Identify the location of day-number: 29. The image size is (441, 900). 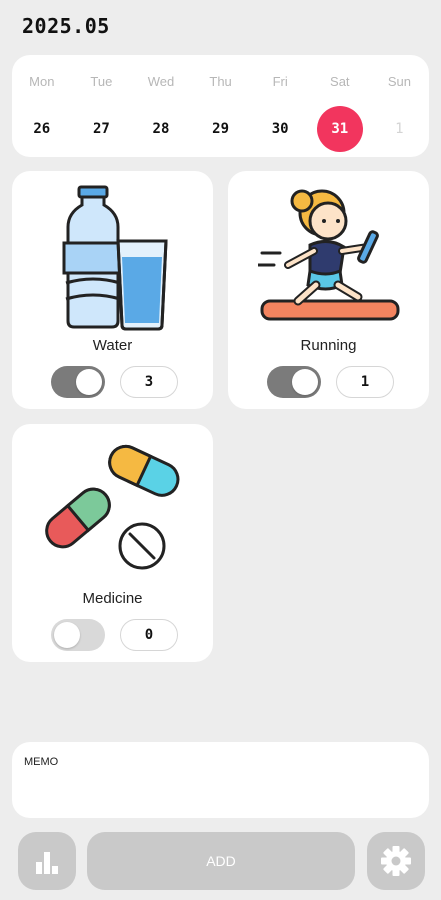
(221, 129).